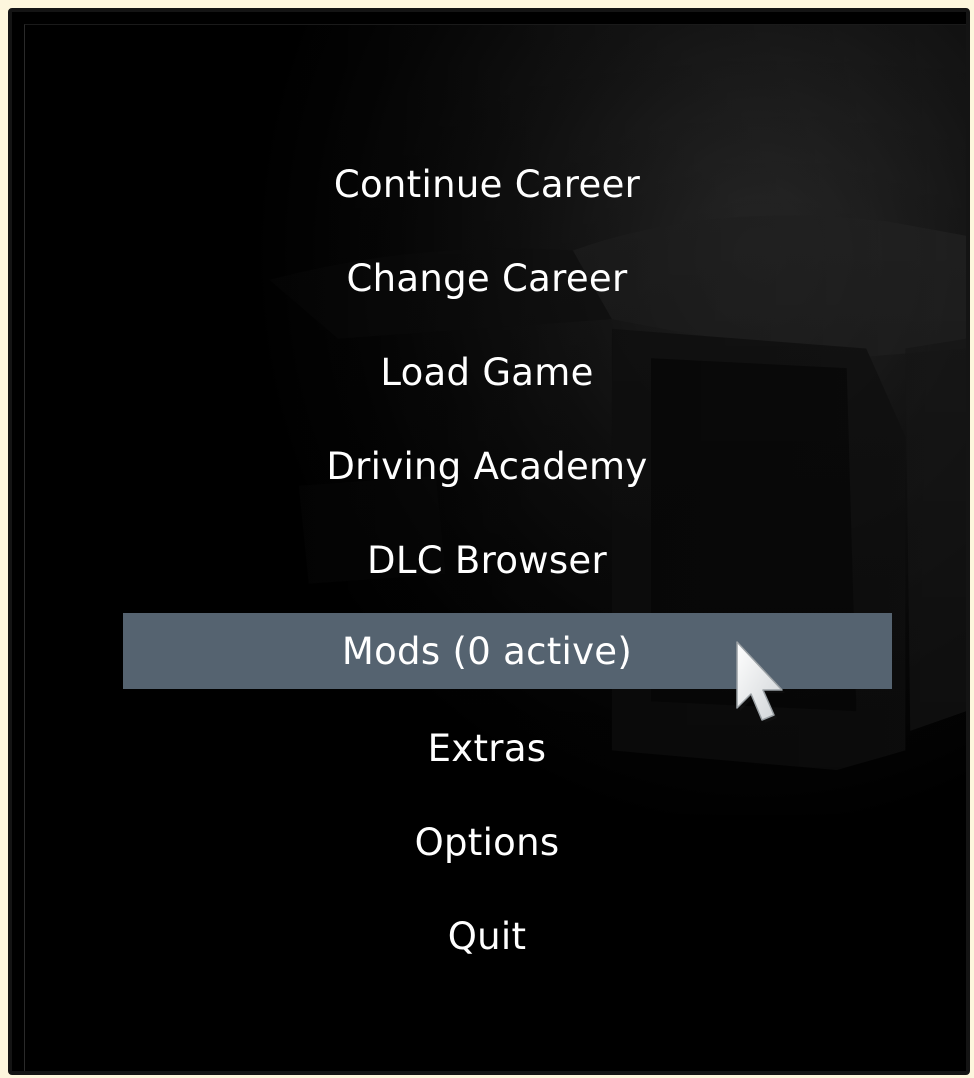 The height and width of the screenshot is (1078, 974). I want to click on menu-item-change-career: Change Career, so click(487, 278).